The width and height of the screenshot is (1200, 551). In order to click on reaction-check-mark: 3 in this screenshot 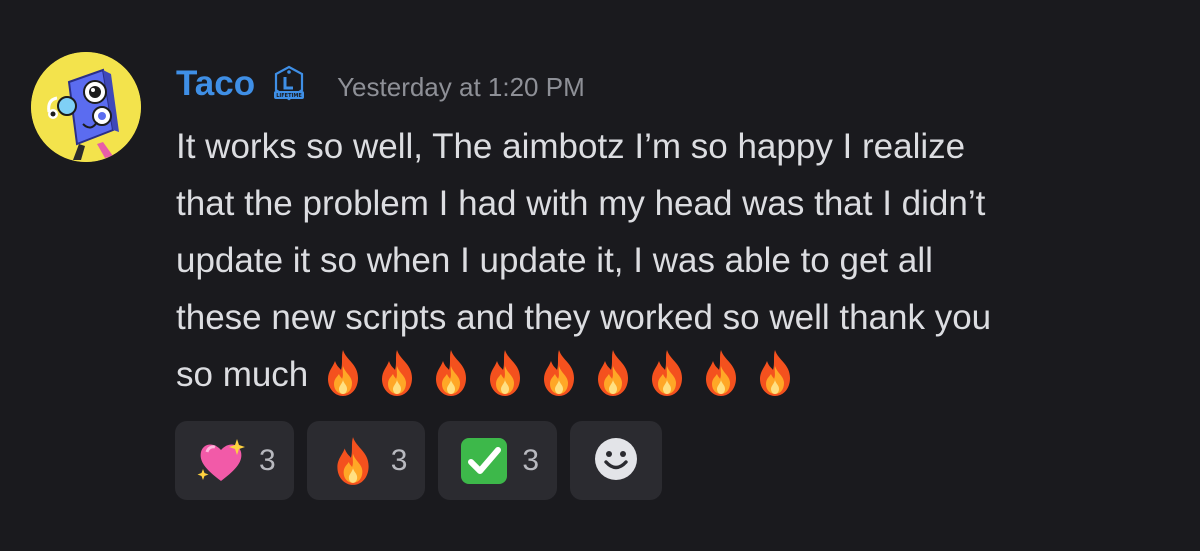, I will do `click(498, 460)`.